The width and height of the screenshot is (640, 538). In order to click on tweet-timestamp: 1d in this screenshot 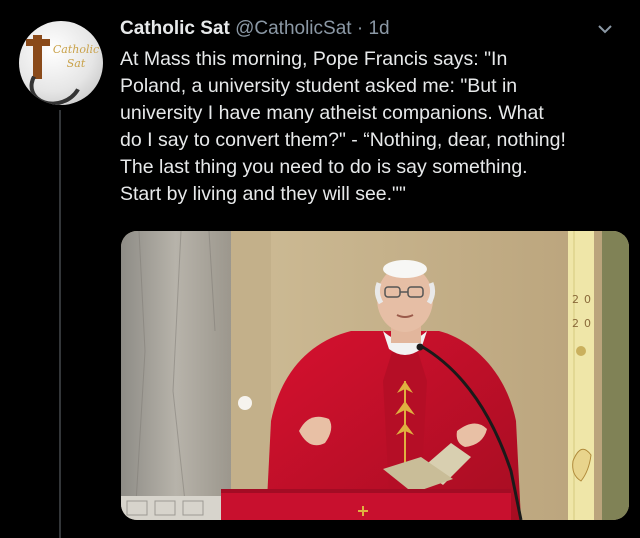, I will do `click(378, 28)`.